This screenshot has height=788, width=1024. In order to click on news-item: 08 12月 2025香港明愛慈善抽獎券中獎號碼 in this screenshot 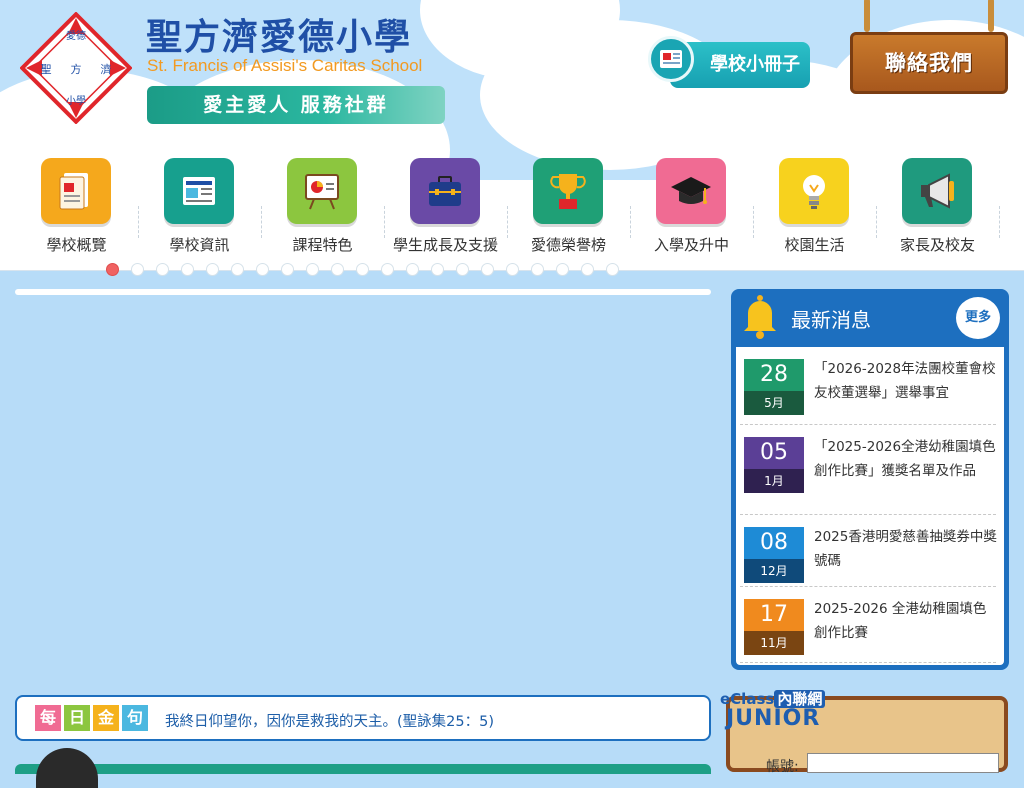, I will do `click(870, 551)`.